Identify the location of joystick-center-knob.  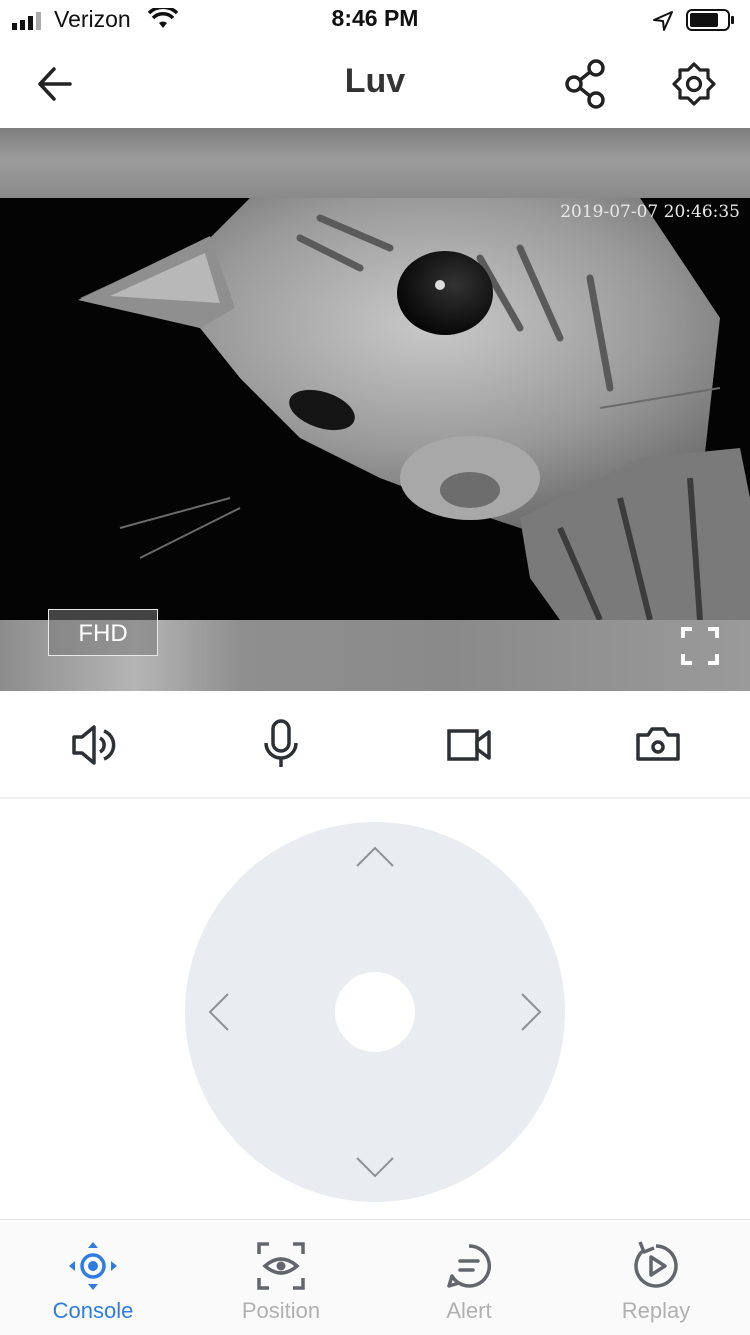
(375, 1012).